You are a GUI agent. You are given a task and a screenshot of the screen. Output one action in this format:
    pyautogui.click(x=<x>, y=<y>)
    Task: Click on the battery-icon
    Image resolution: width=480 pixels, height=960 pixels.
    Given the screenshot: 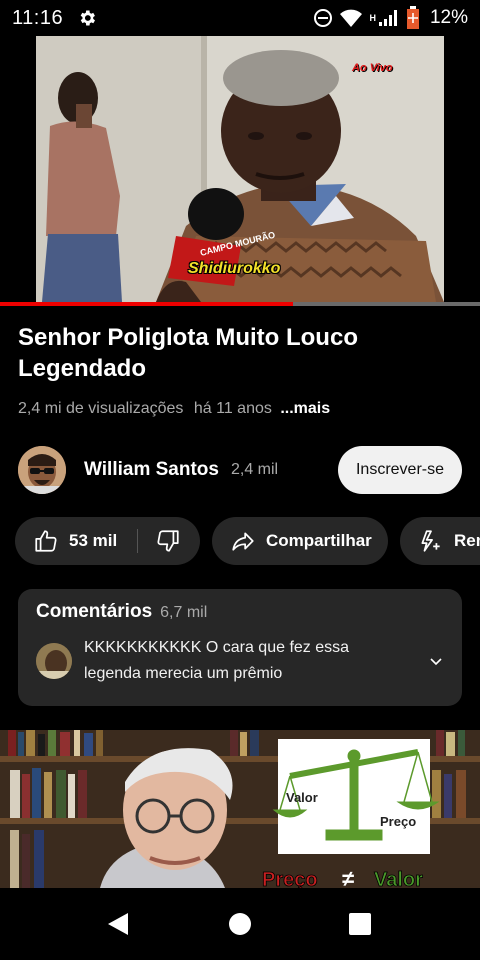 What is the action you would take?
    pyautogui.click(x=412, y=17)
    